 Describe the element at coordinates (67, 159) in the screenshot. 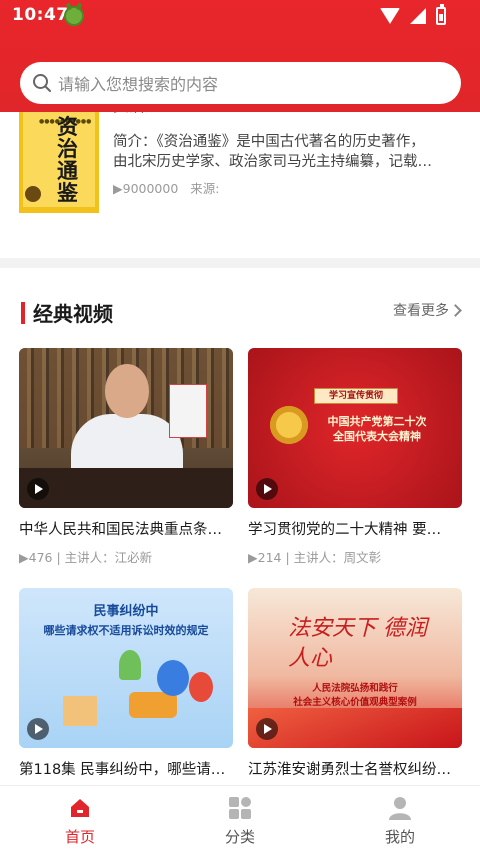

I see `book-cover-title: 资治通鉴` at that location.